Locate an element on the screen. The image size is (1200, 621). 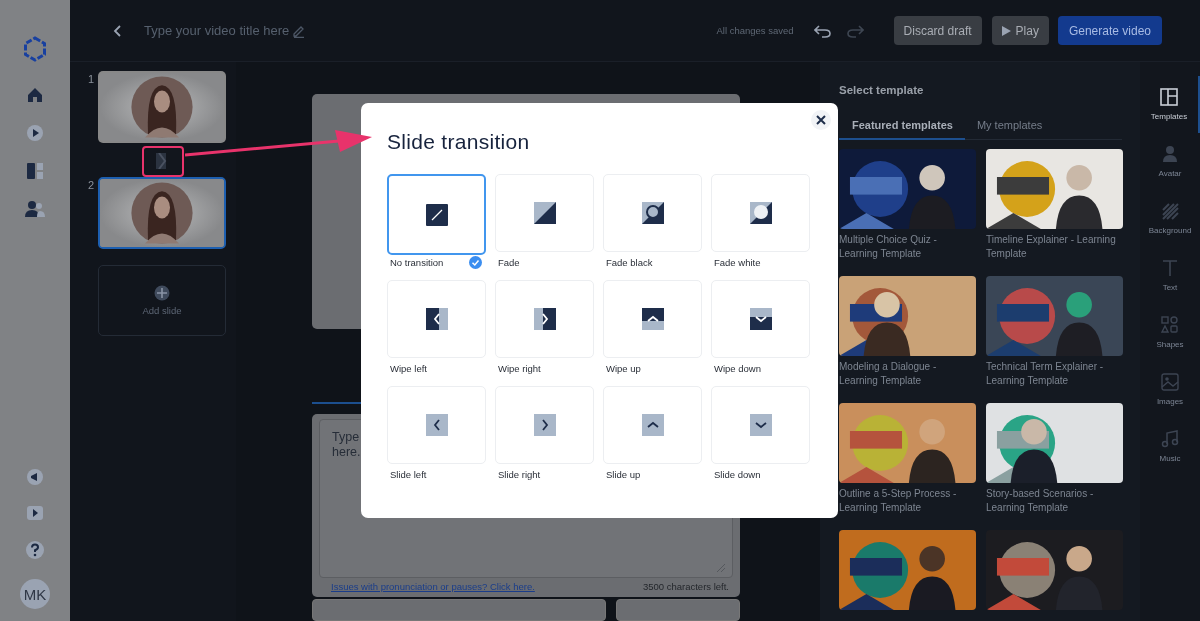
side-tool-button: Avatar is located at coordinates (1170, 161).